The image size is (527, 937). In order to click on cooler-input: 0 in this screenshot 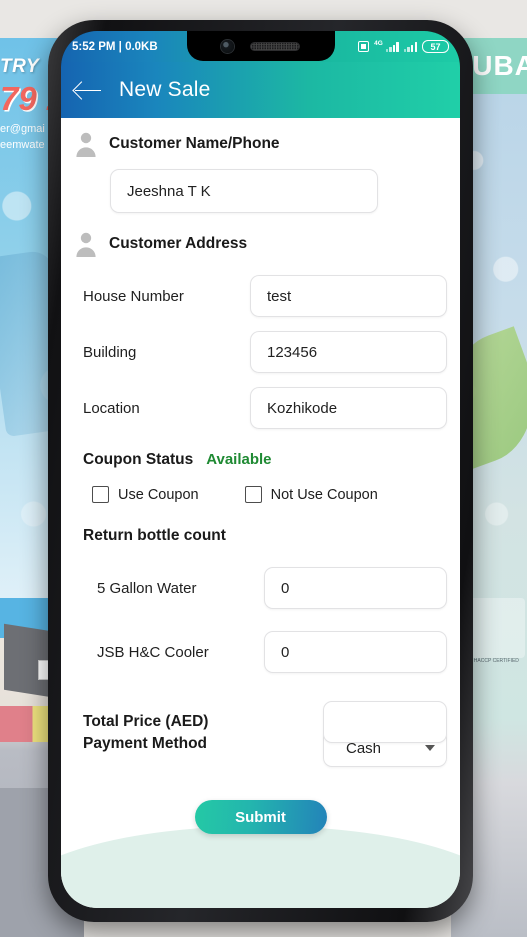, I will do `click(355, 652)`.